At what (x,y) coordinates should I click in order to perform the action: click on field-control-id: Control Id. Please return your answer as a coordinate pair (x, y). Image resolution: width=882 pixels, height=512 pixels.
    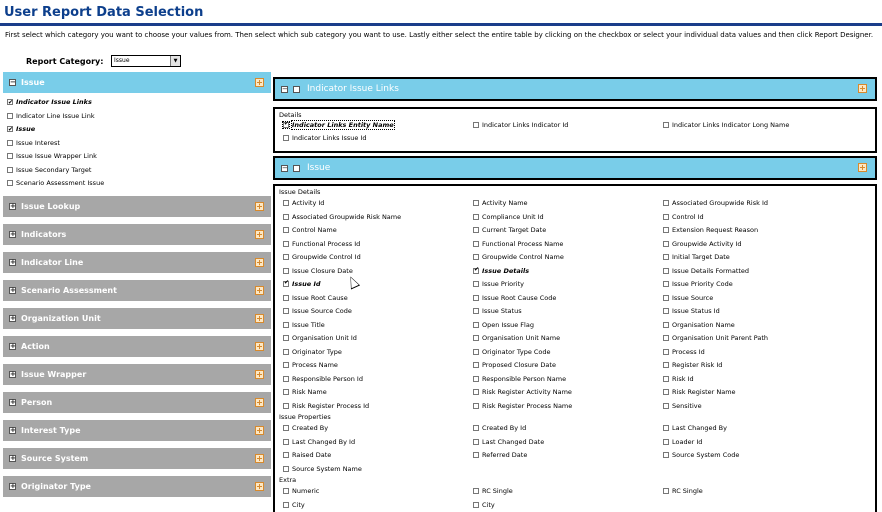
    Looking at the image, I should click on (683, 217).